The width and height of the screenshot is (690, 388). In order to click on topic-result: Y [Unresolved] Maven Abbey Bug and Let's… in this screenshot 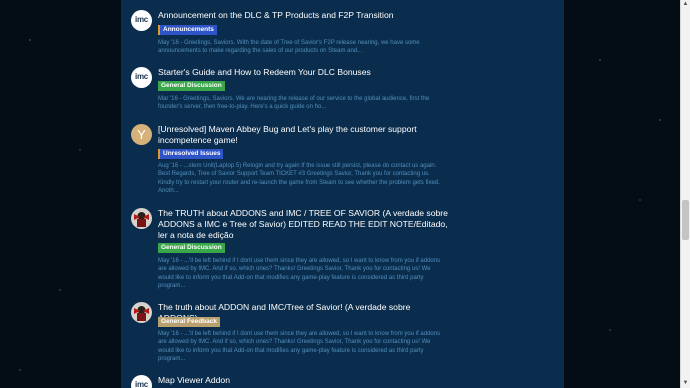, I will do `click(291, 161)`.